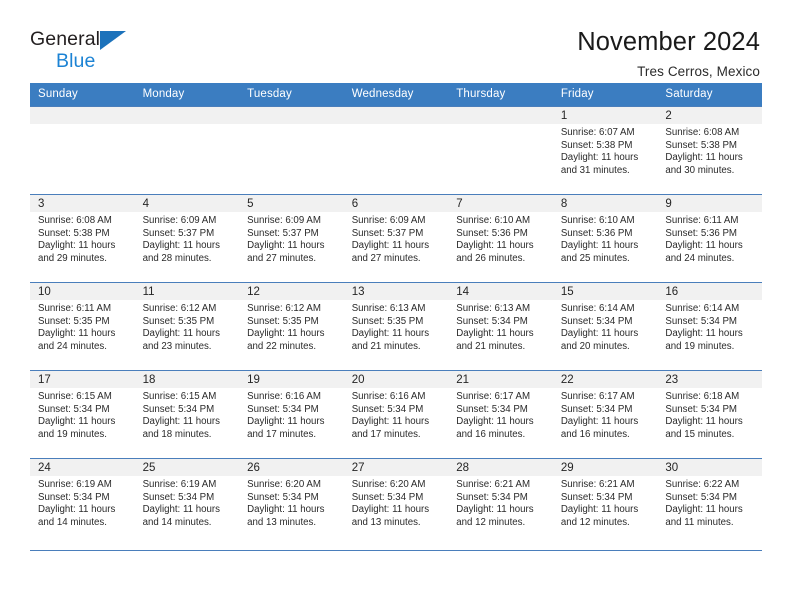  Describe the element at coordinates (187, 203) in the screenshot. I see `day-number: 4` at that location.